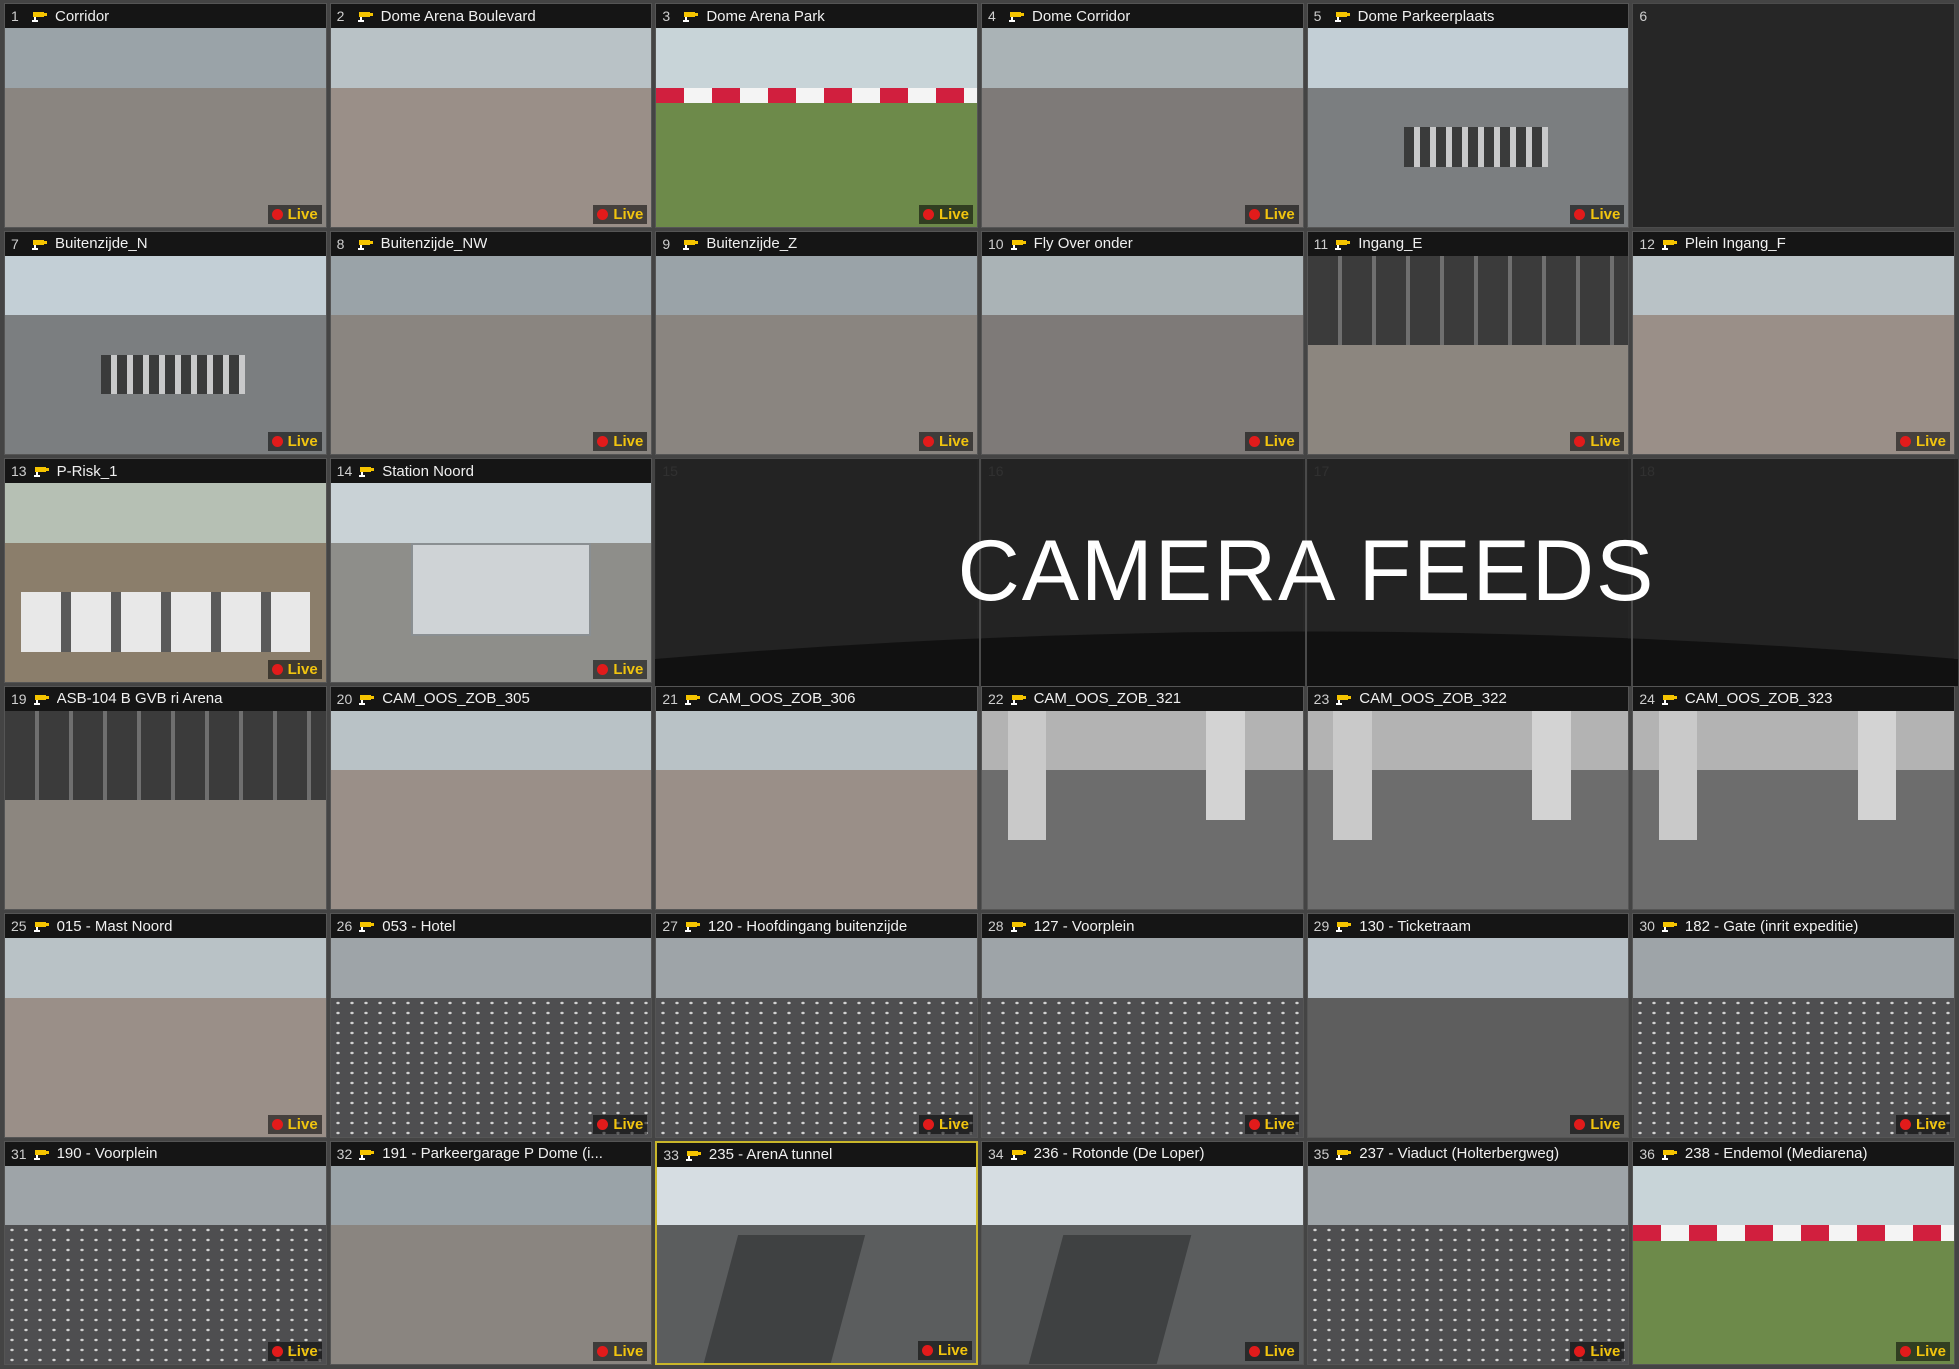 The image size is (1959, 1369). Describe the element at coordinates (165, 570) in the screenshot. I see `camera-tile: 13 P-Risk_1 Live` at that location.